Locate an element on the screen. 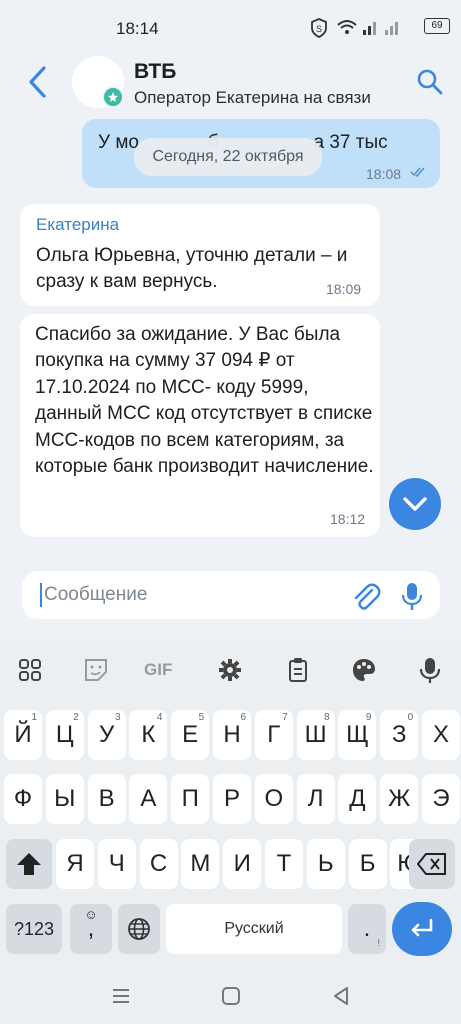 Image resolution: width=461 pixels, height=1024 pixels. key-label: Щ is located at coordinates (357, 734).